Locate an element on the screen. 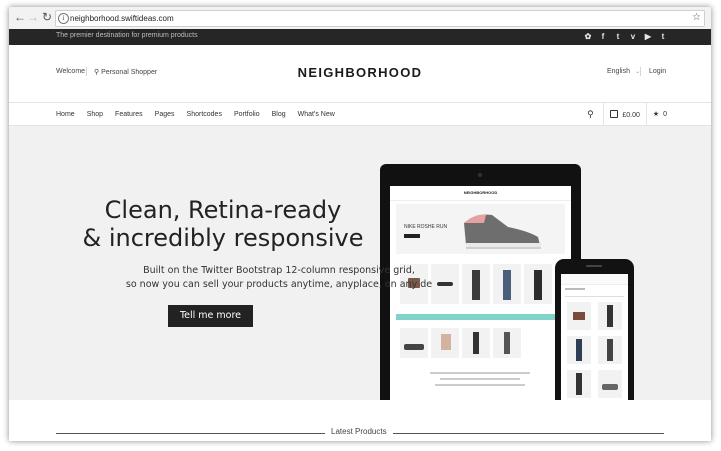  tell-me-more-button: Tell me more is located at coordinates (210, 316).